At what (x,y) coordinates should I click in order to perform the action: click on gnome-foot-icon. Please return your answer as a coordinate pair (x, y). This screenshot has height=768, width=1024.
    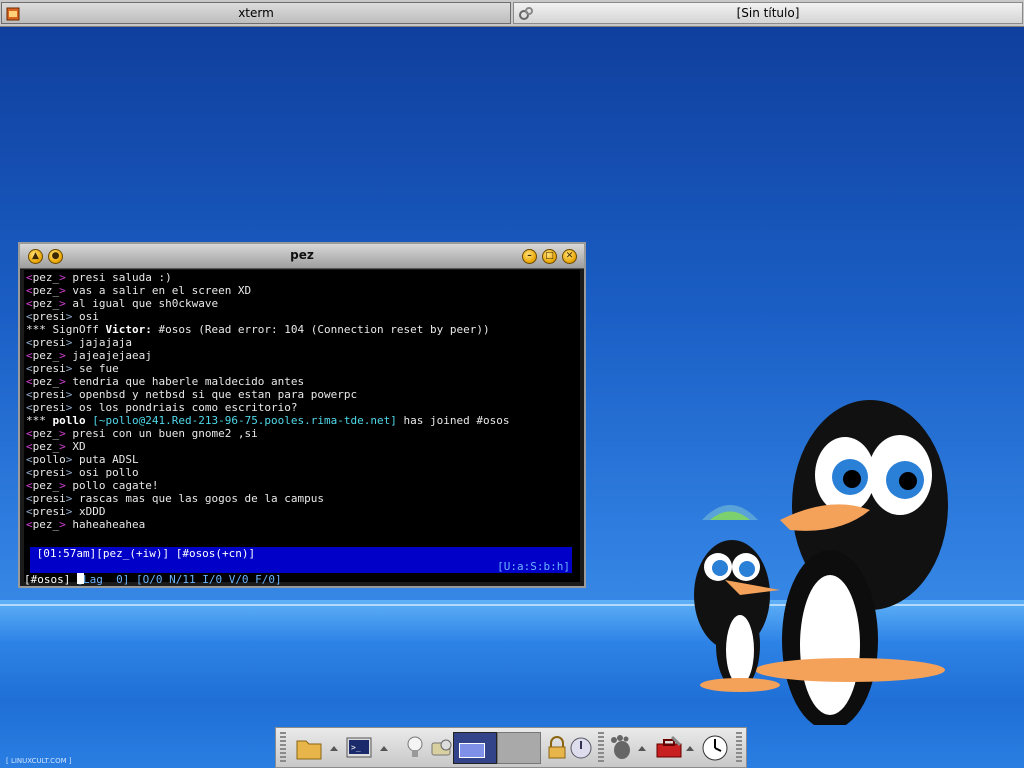
    Looking at the image, I should click on (621, 748).